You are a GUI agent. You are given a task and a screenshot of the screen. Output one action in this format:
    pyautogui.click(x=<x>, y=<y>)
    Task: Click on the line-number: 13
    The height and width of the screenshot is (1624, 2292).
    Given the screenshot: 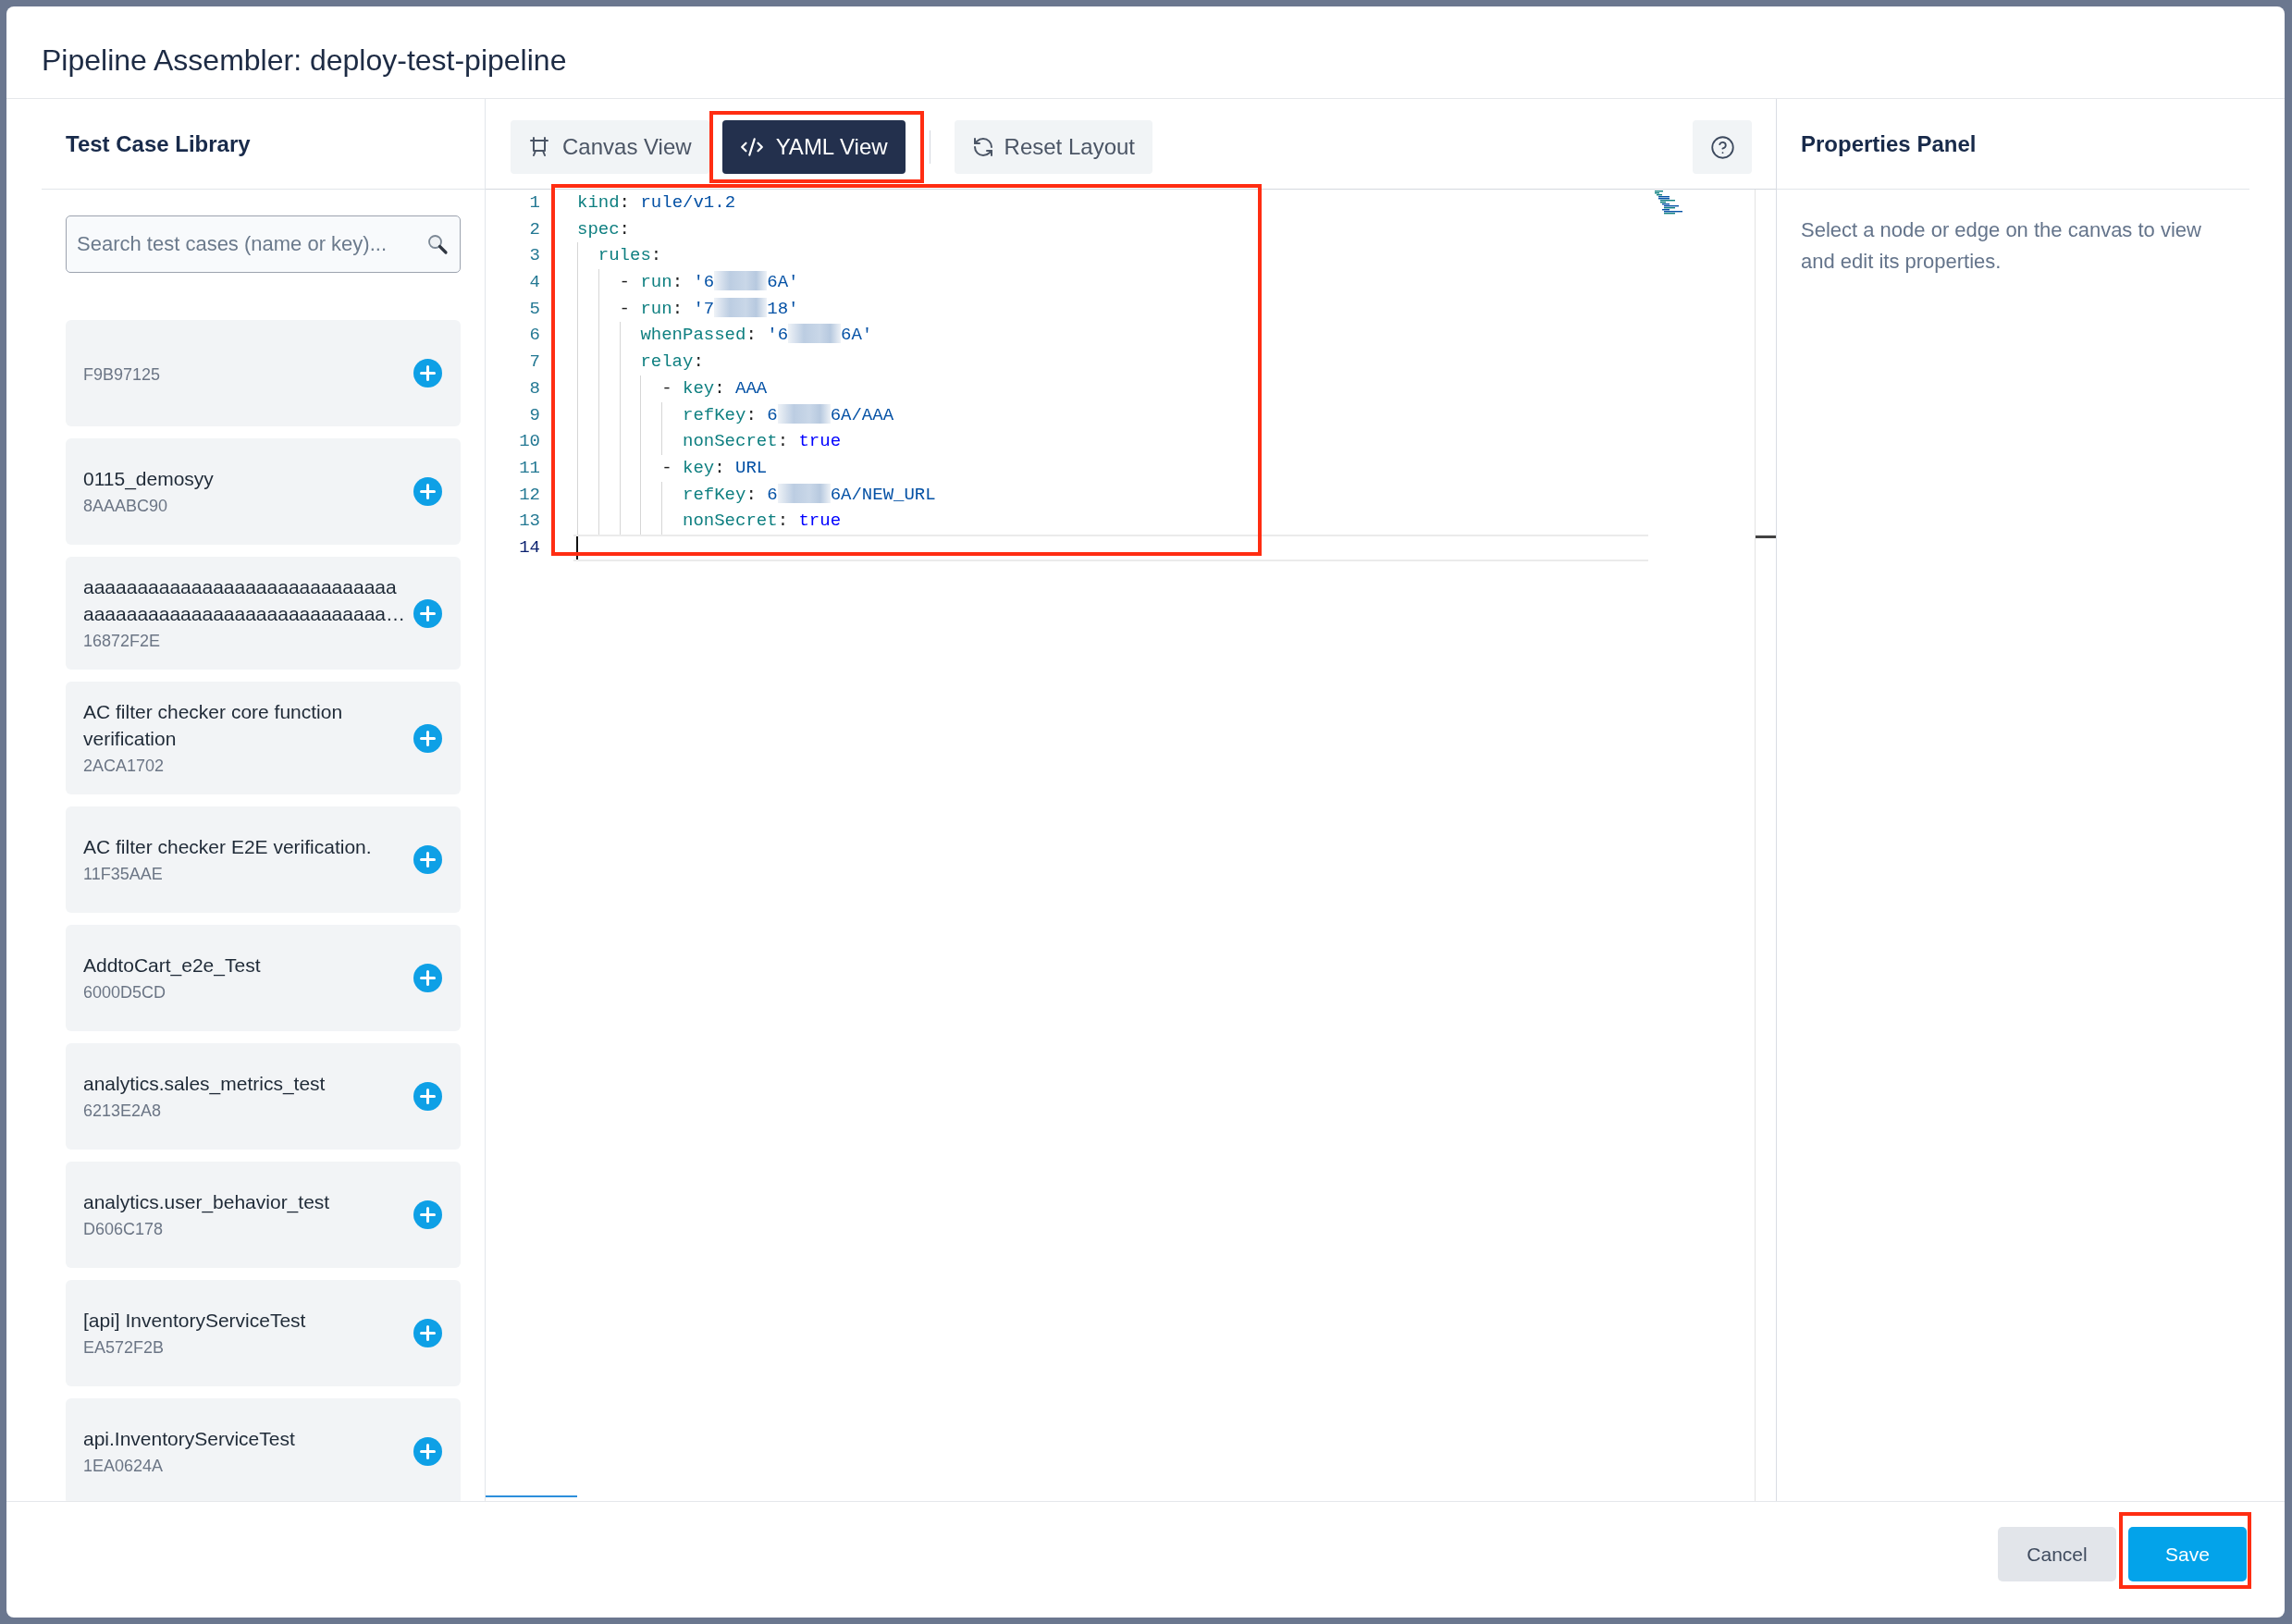 What is the action you would take?
    pyautogui.click(x=529, y=522)
    